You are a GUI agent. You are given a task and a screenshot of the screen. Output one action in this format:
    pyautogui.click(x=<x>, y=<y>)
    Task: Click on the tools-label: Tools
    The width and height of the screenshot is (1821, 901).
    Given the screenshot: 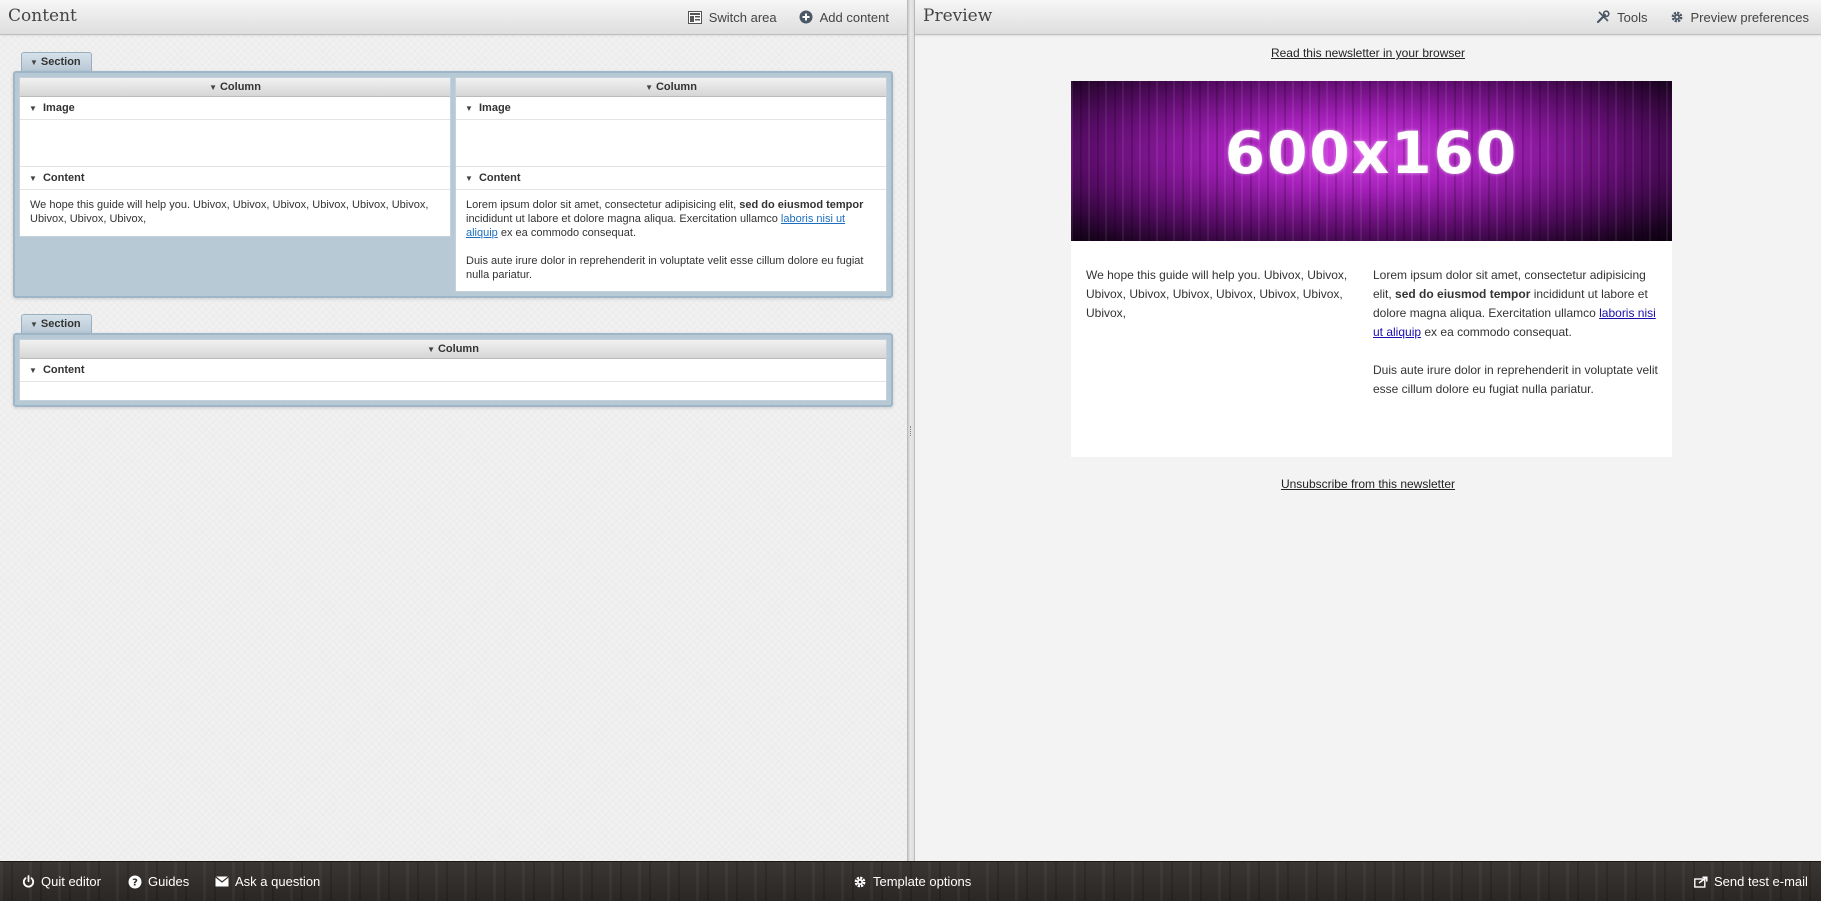 What is the action you would take?
    pyautogui.click(x=1632, y=17)
    